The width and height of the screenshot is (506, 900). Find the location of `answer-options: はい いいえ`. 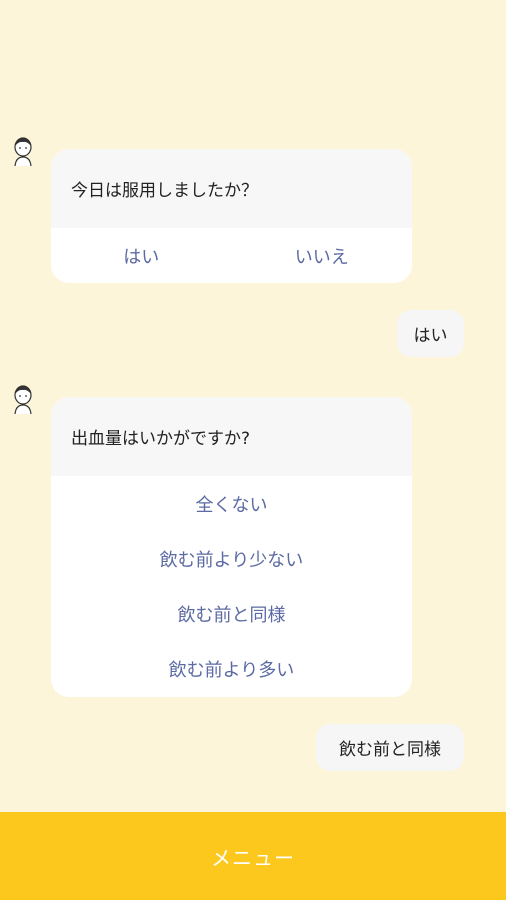

answer-options: はい いいえ is located at coordinates (231, 255).